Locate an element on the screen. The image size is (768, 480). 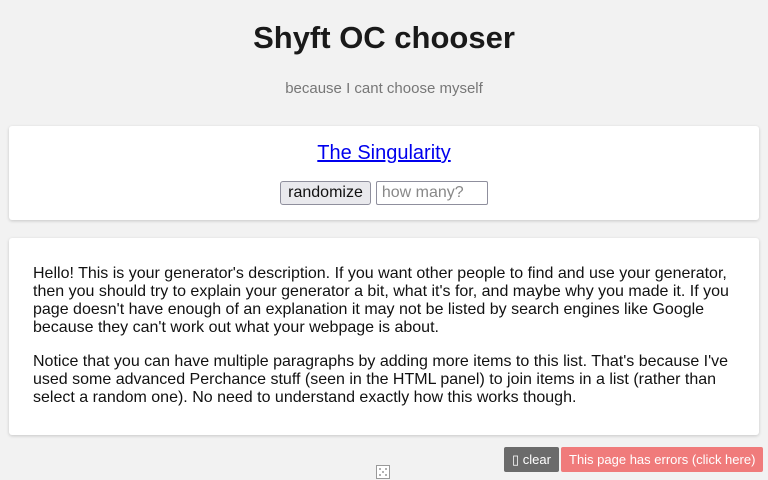
clear-label: clear is located at coordinates (536, 459).